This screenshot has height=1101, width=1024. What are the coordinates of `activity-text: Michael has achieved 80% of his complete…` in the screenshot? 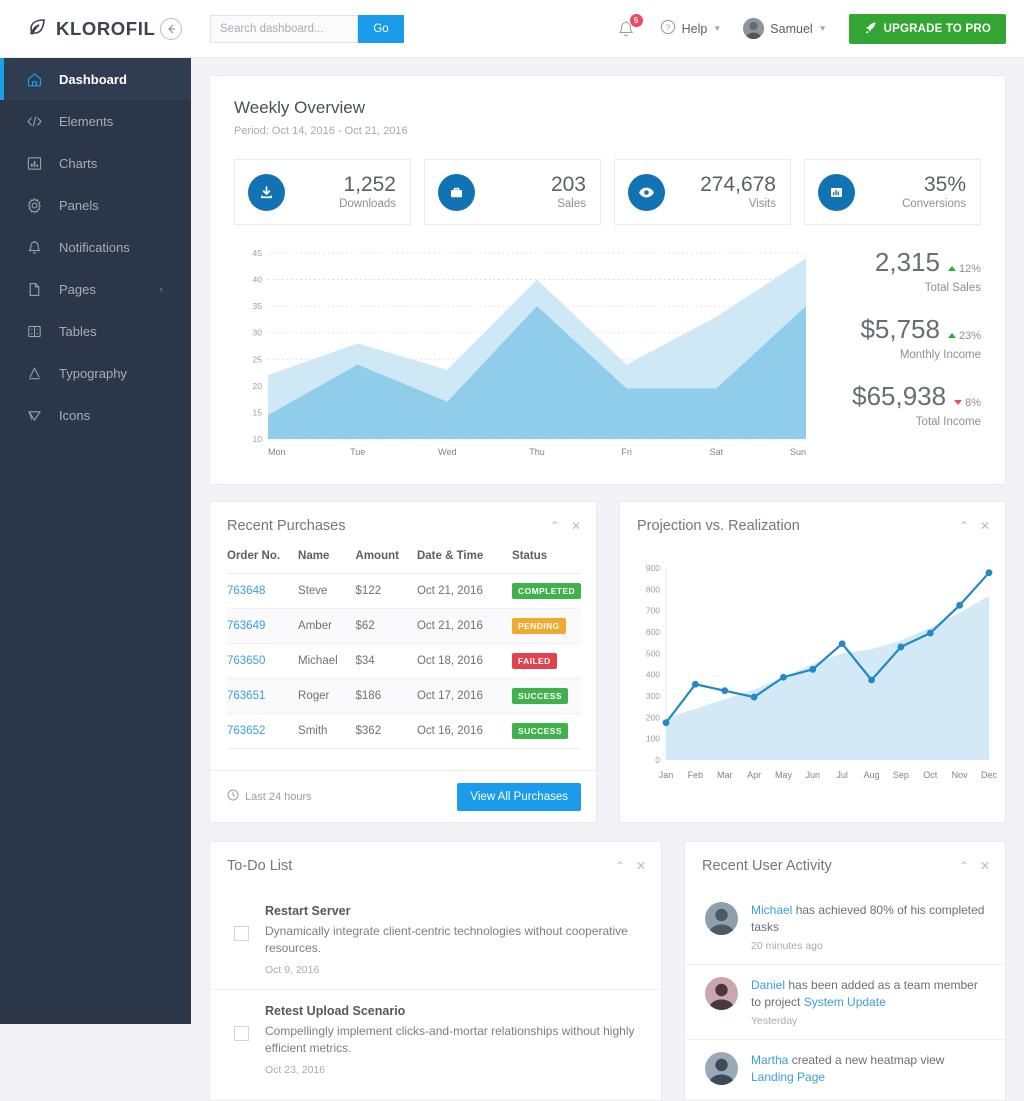 It's located at (868, 919).